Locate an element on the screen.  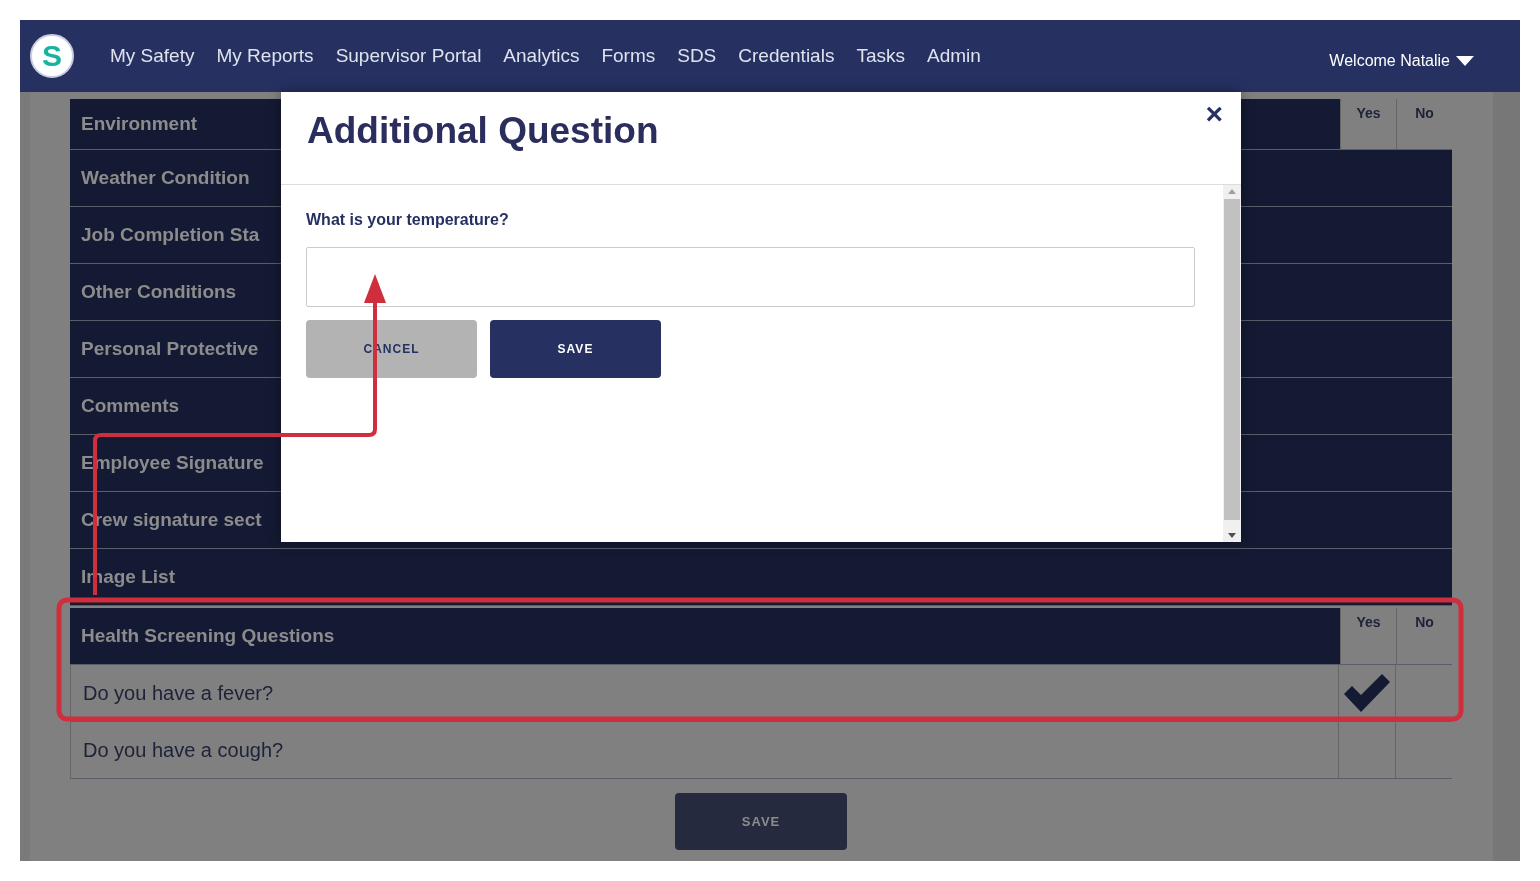
check-icon is located at coordinates (1367, 693).